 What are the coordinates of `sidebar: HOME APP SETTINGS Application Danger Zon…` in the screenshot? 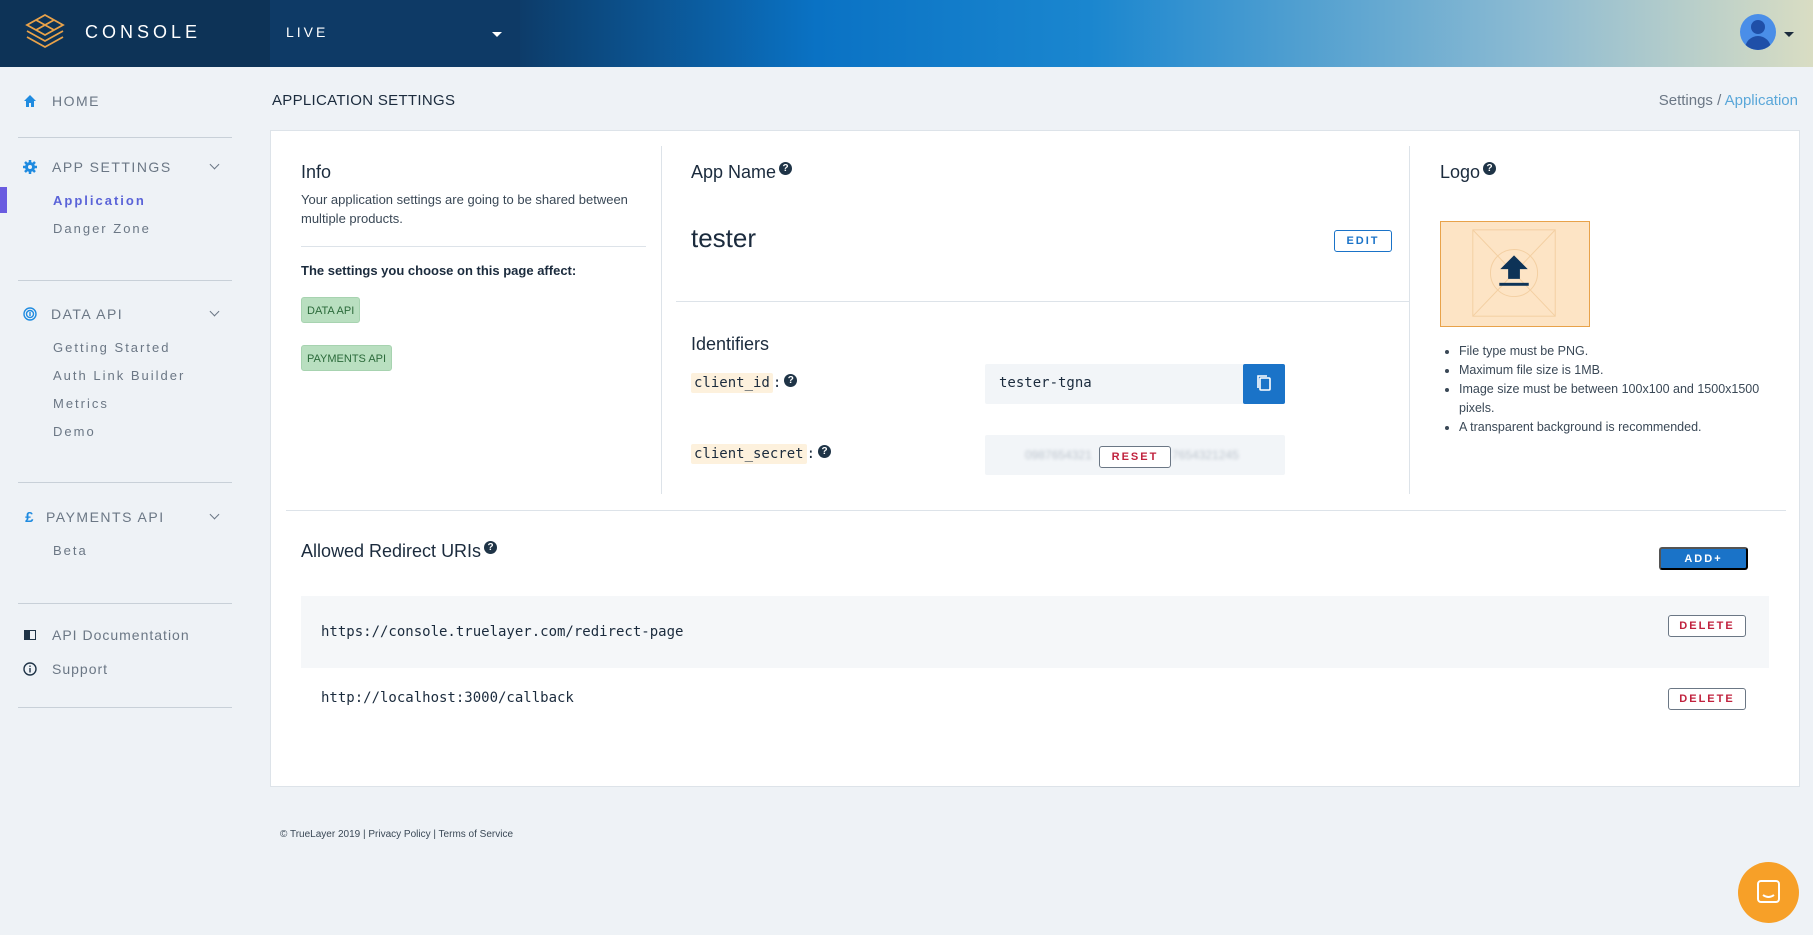 It's located at (130, 501).